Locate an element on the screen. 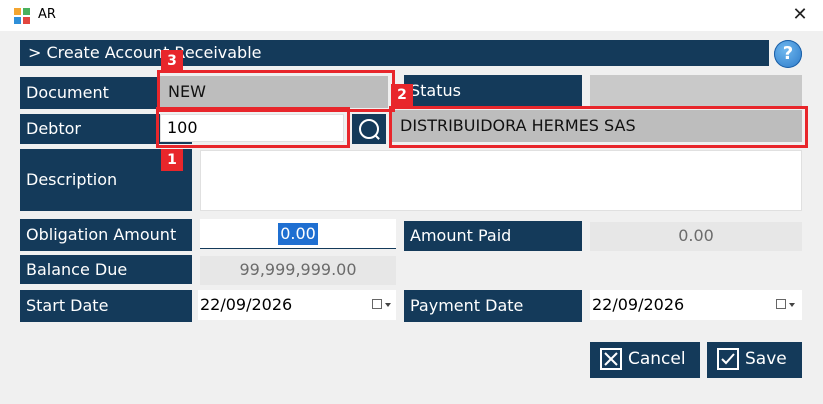 Image resolution: width=823 pixels, height=404 pixels. obligation-amount-value: 0.00 is located at coordinates (298, 234).